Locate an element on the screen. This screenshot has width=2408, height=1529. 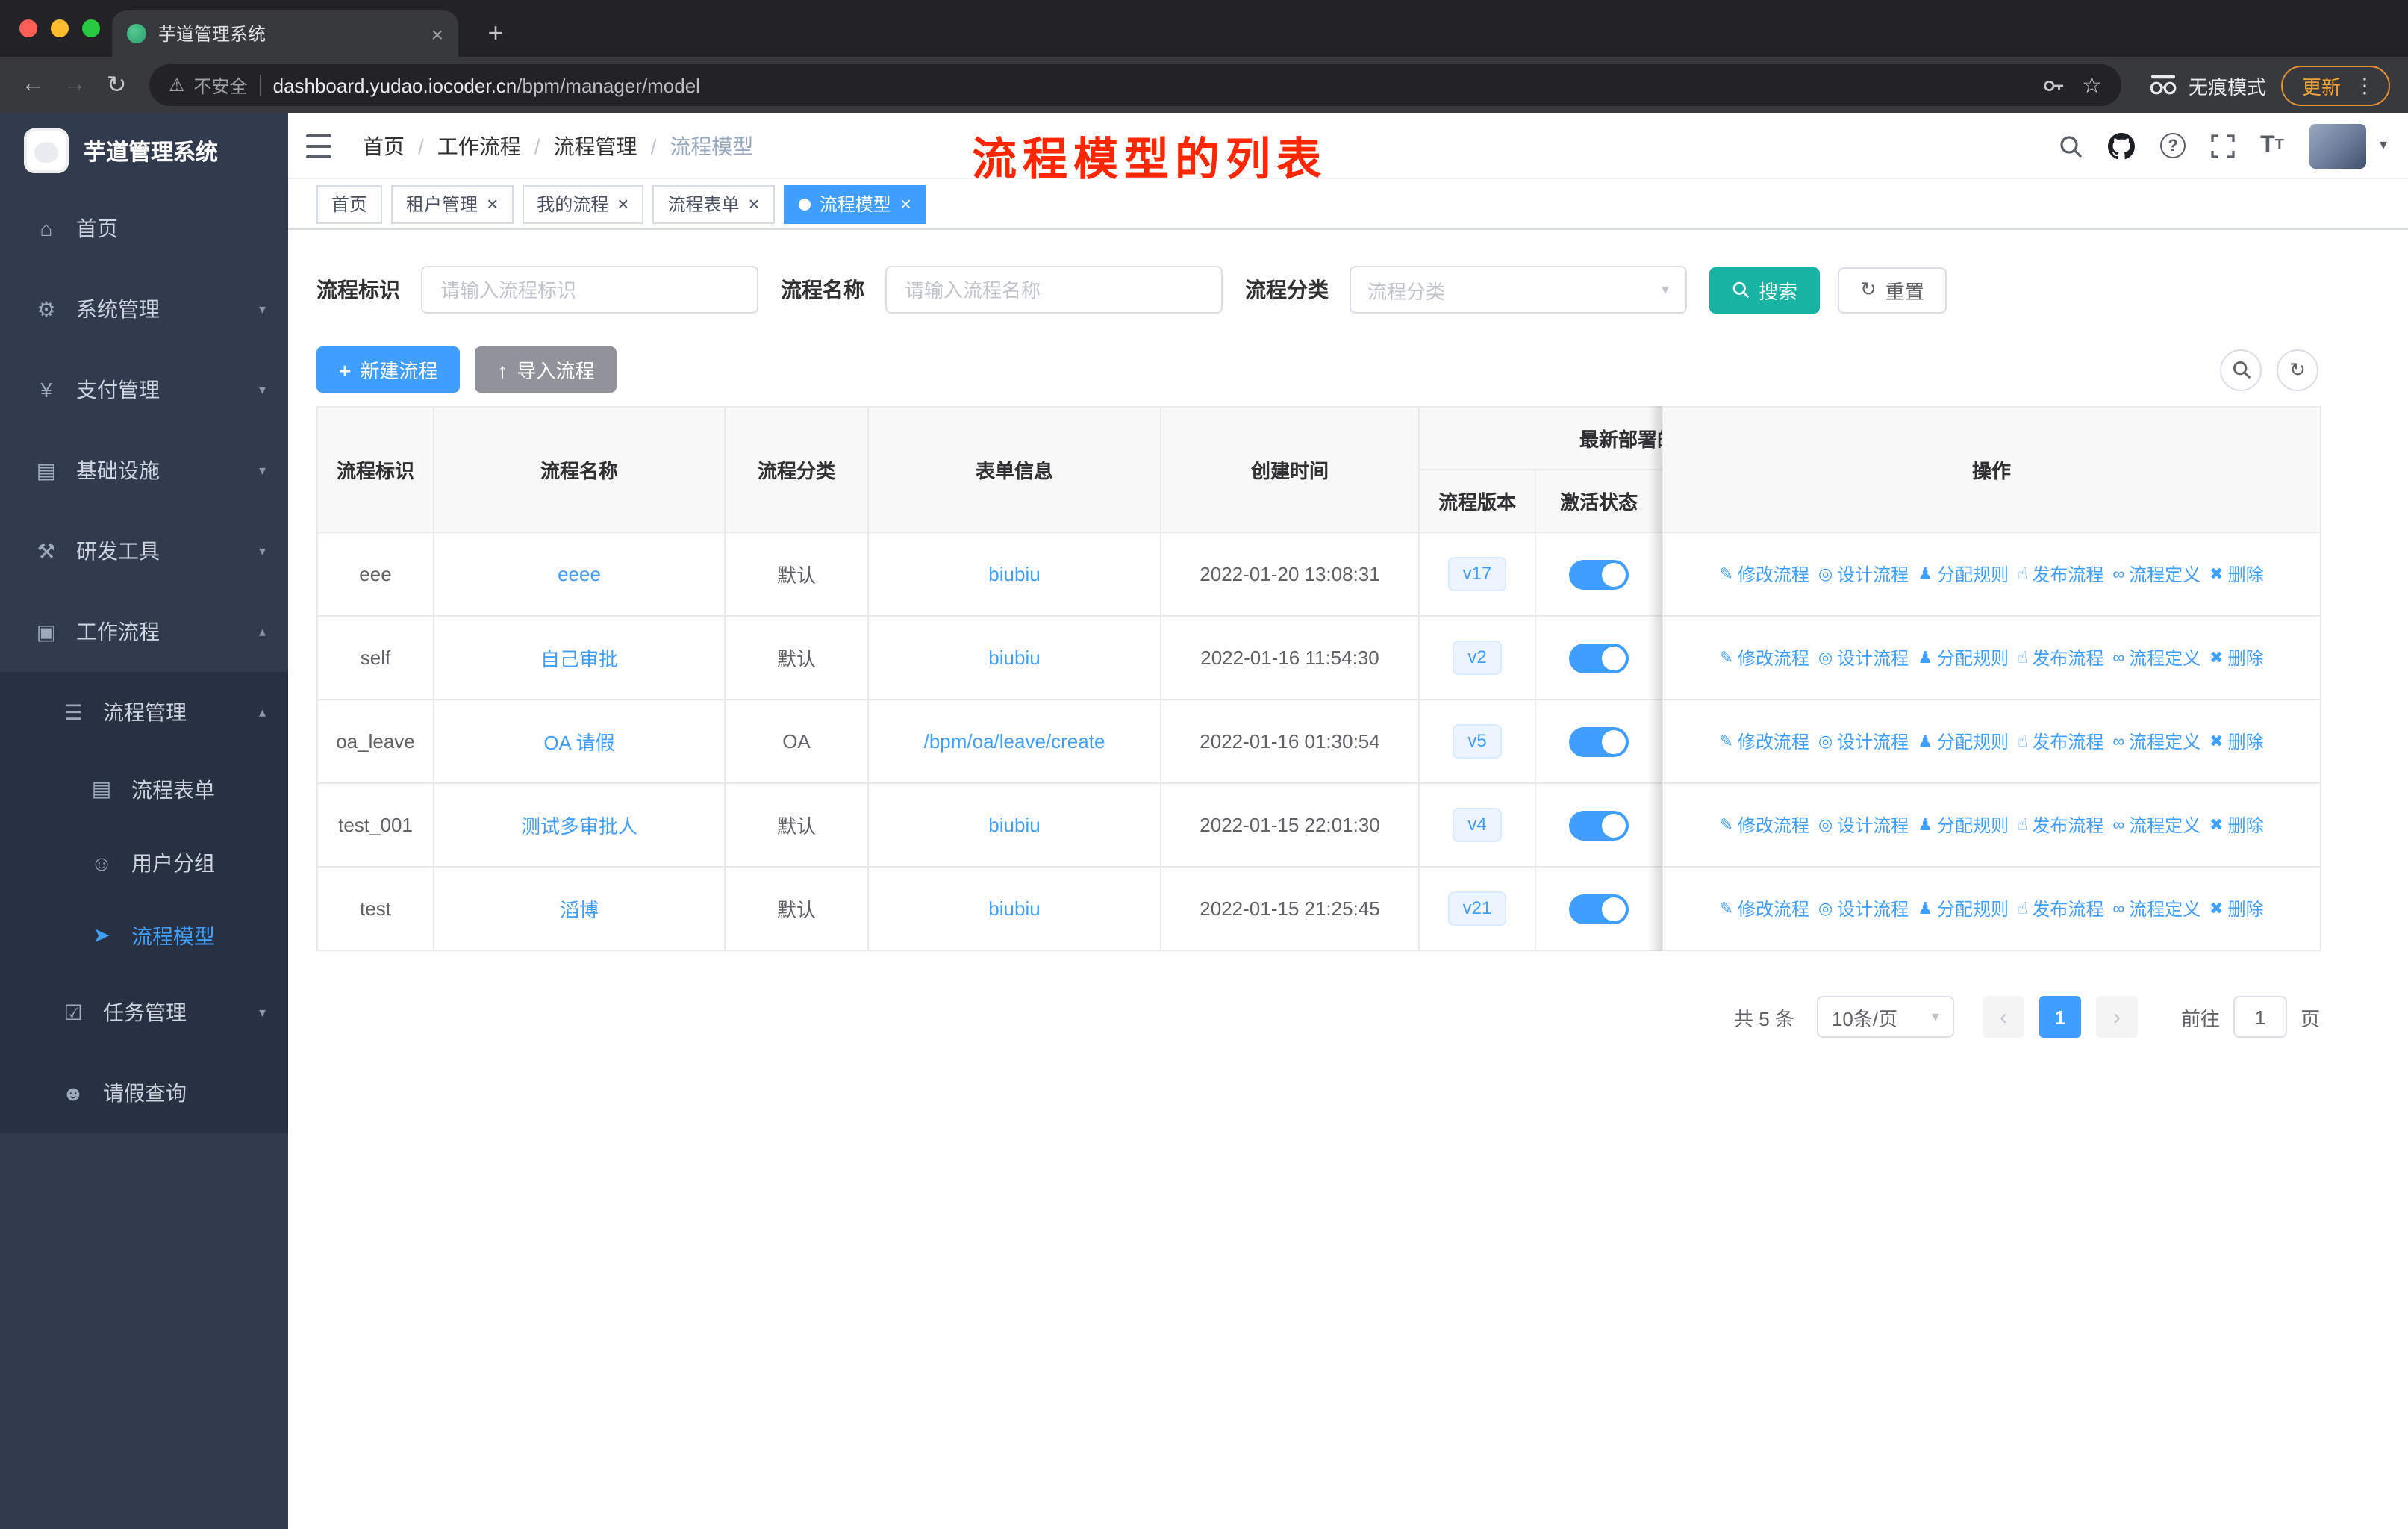
sidebar-item-process-management: ☰ 流程管理 ▴ is located at coordinates (144, 712).